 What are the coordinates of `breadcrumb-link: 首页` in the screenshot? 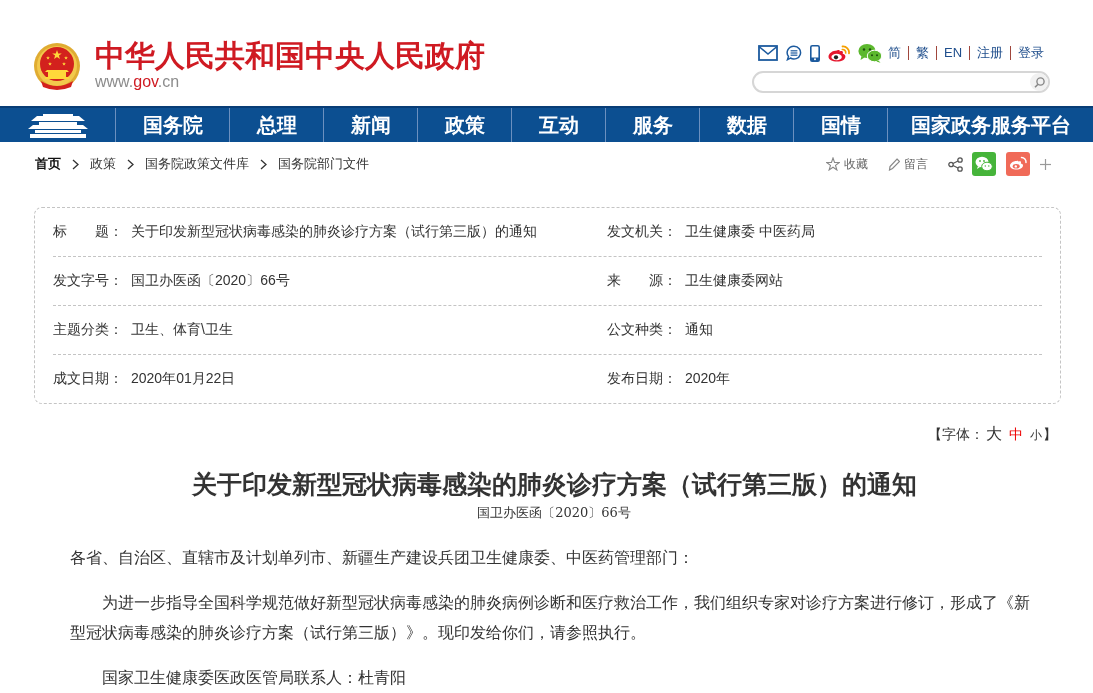 It's located at (48, 164).